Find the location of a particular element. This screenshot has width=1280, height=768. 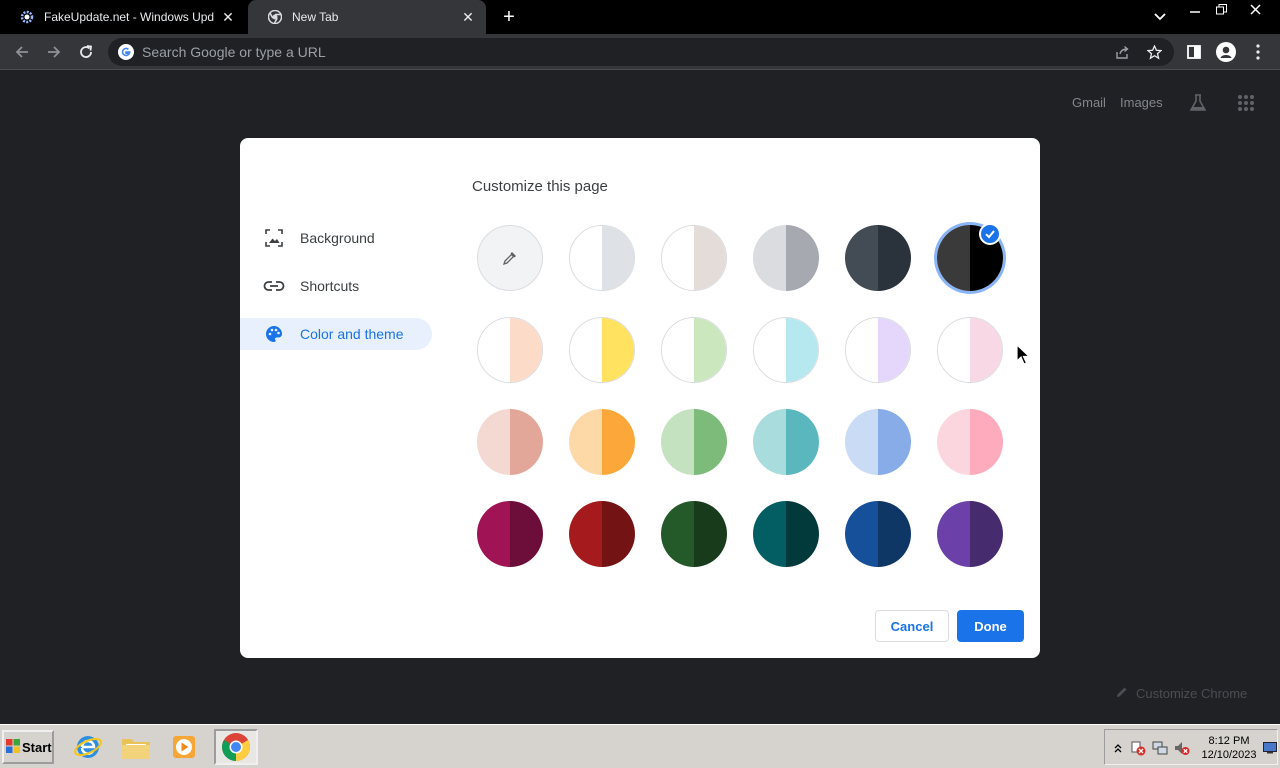

link-icon is located at coordinates (274, 286).